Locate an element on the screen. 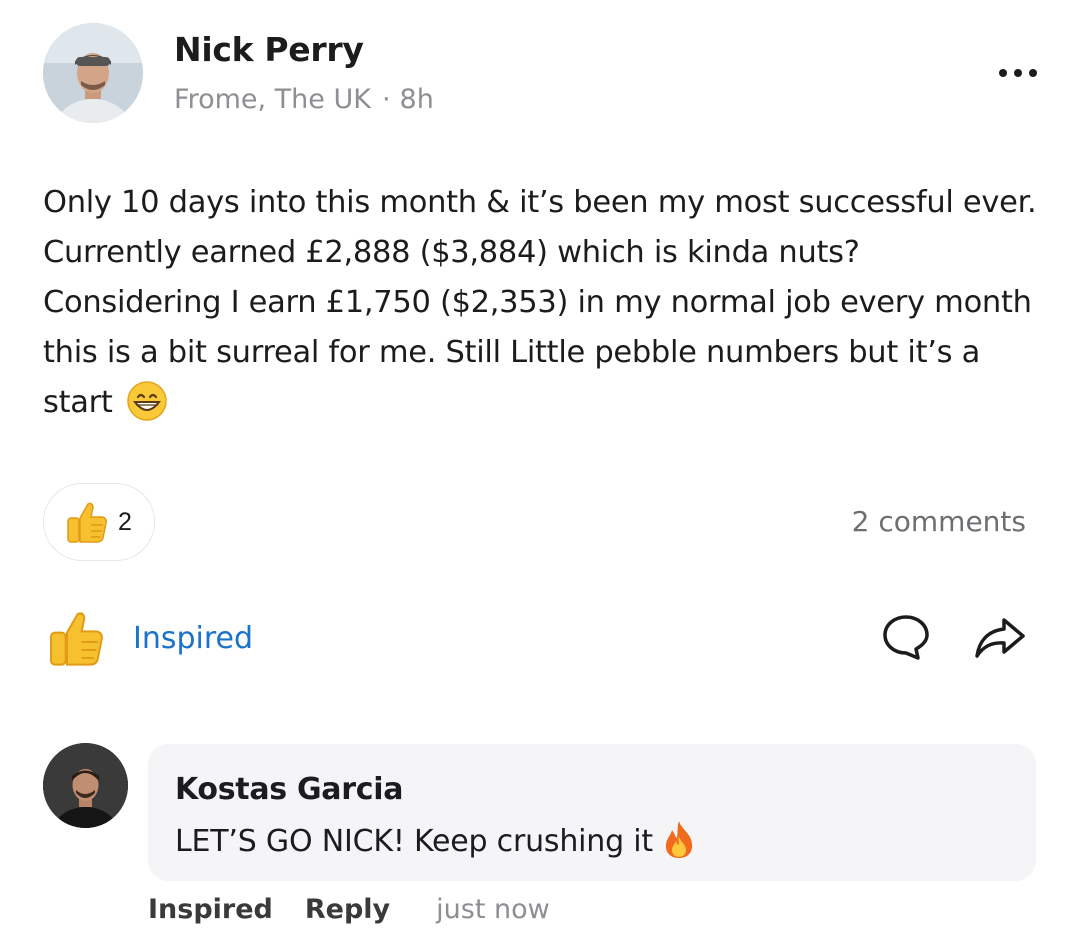 The height and width of the screenshot is (949, 1080). comment-inspired-button: Inspired is located at coordinates (210, 909).